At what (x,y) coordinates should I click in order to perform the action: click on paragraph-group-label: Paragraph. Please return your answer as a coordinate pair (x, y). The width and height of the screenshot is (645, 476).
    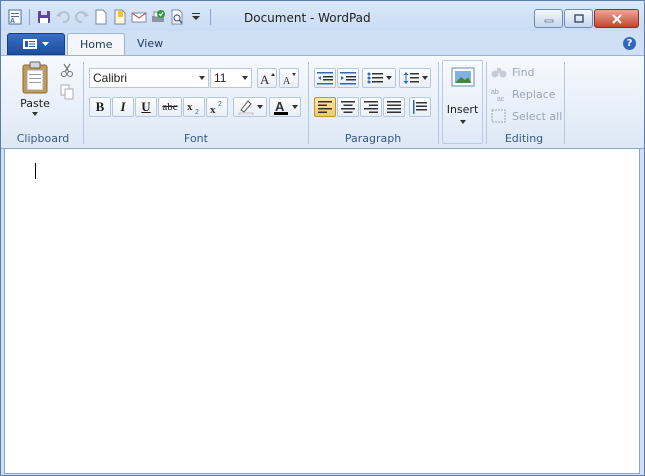
    Looking at the image, I should click on (373, 138).